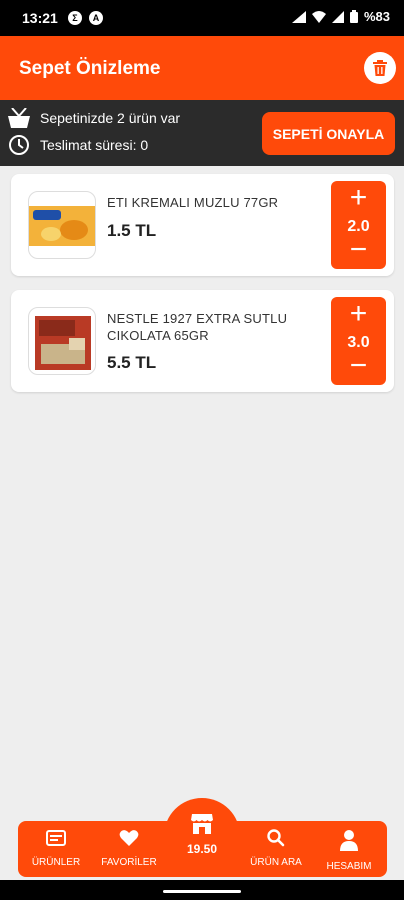  Describe the element at coordinates (358, 225) in the screenshot. I see `quantity-stepper: + 2.0 −` at that location.